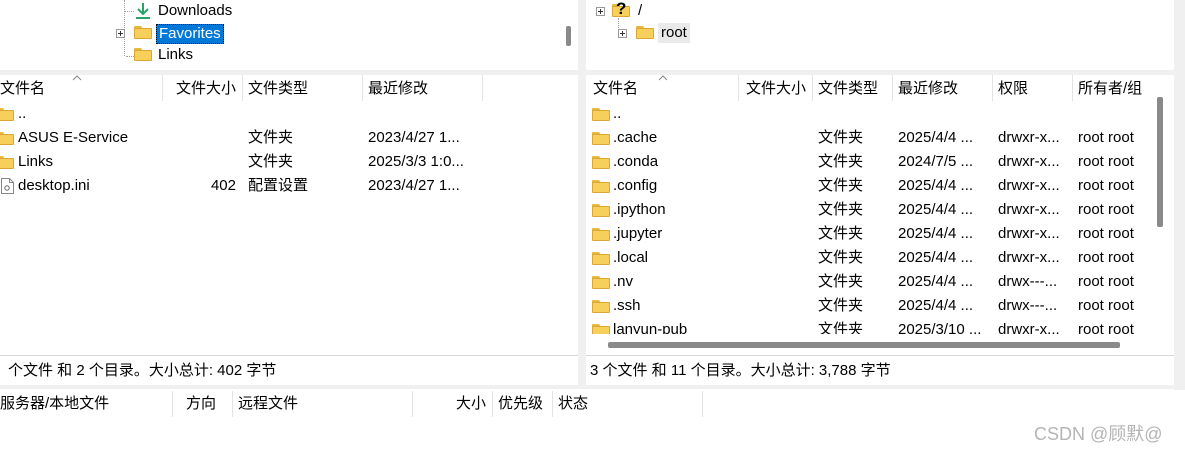 The image size is (1185, 452). Describe the element at coordinates (650, 327) in the screenshot. I see `file-name: lanyun-pub` at that location.